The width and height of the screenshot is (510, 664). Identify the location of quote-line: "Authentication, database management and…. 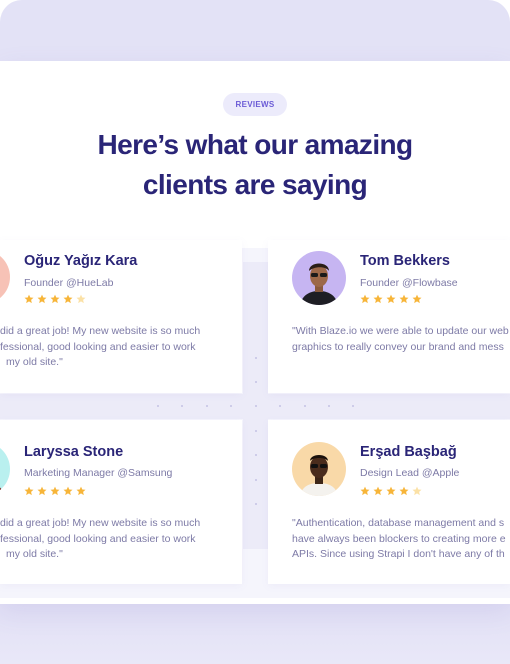
(398, 523).